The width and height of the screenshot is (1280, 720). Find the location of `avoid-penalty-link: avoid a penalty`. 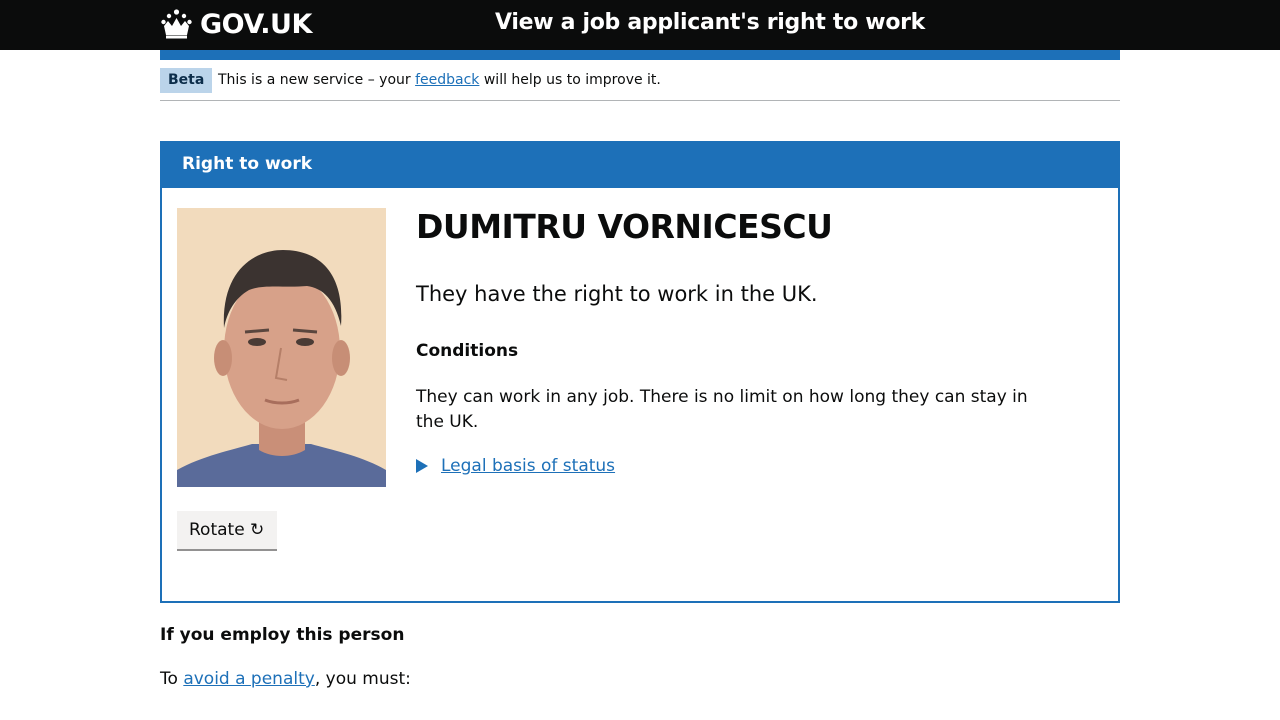

avoid-penalty-link: avoid a penalty is located at coordinates (249, 679).